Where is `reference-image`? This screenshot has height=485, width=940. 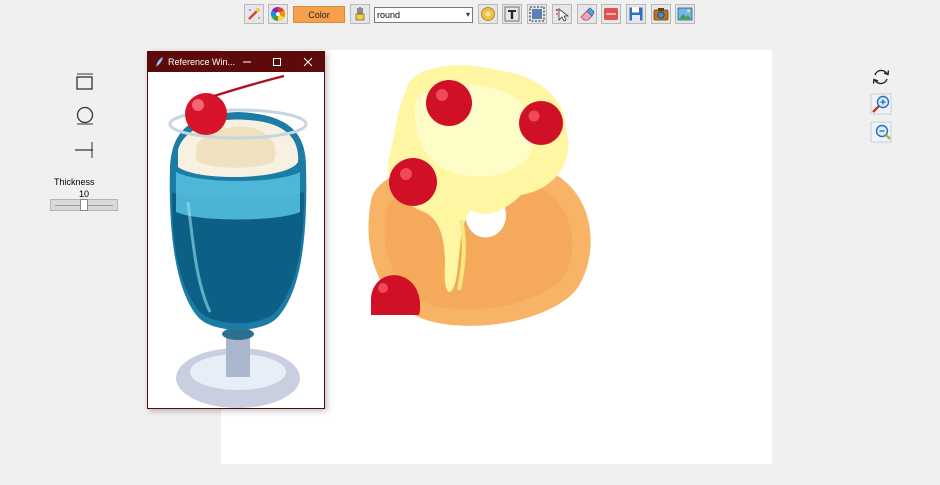
reference-image is located at coordinates (236, 240).